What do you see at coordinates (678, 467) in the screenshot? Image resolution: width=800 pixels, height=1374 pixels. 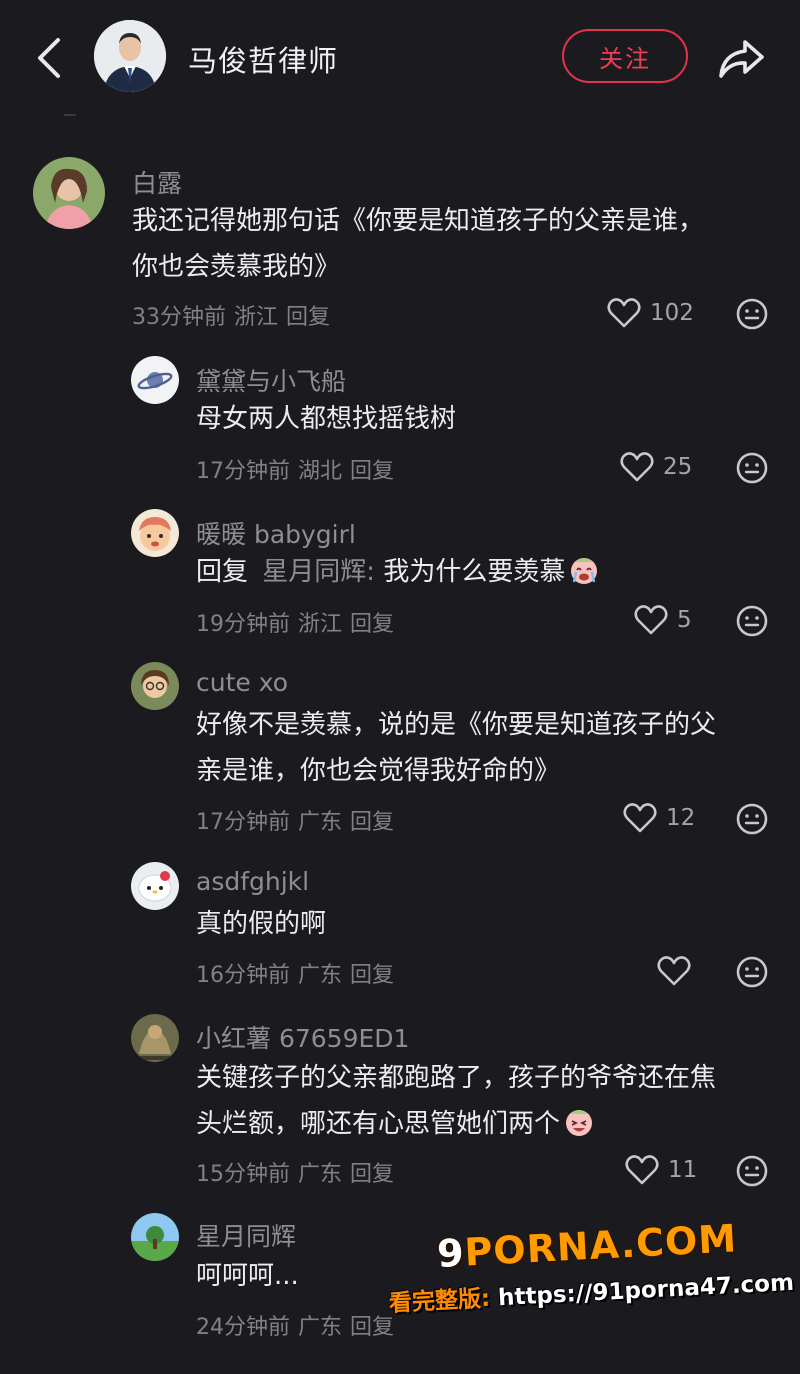 I see `like-count: 25` at bounding box center [678, 467].